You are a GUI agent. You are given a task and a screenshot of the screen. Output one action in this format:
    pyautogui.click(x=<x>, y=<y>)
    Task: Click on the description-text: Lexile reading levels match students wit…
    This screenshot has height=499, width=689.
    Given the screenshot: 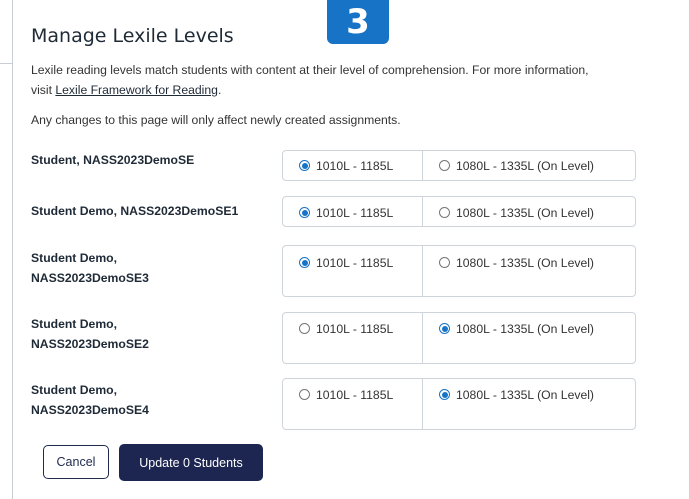 What is the action you would take?
    pyautogui.click(x=310, y=70)
    